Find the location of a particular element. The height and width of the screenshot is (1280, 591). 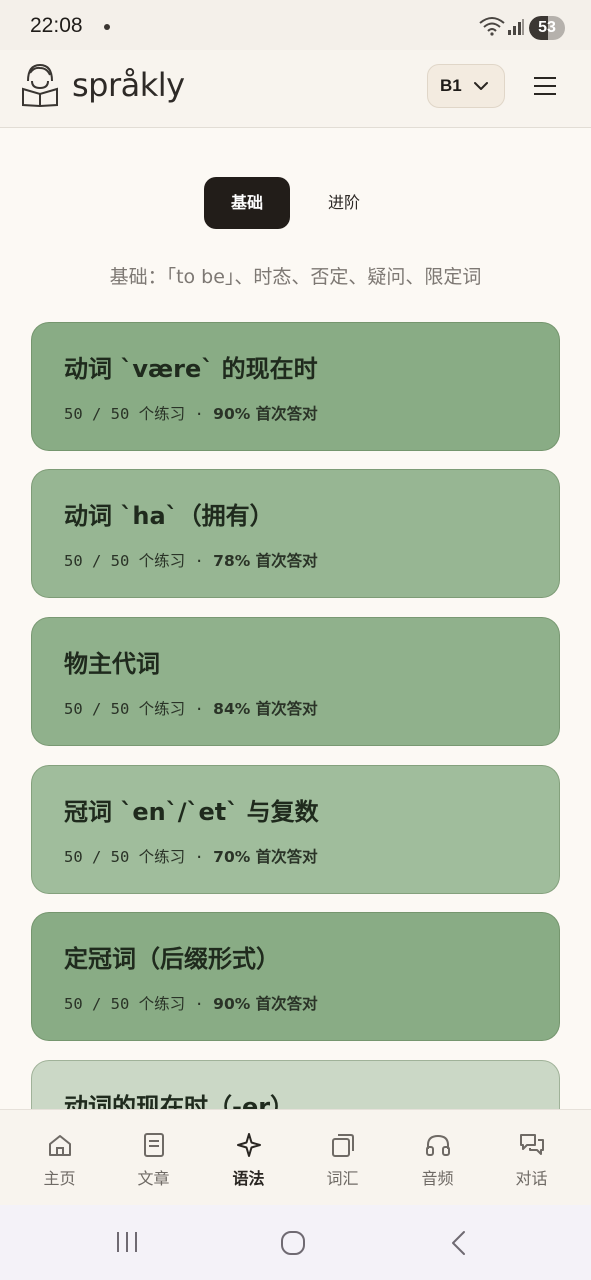

lesson-progress: 50 / 50 个练习 · 70% 首次答对 is located at coordinates (191, 857).